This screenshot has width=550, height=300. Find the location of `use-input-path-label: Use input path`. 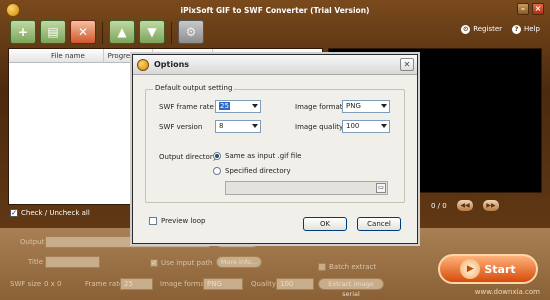

use-input-path-label: Use input path is located at coordinates (187, 263).